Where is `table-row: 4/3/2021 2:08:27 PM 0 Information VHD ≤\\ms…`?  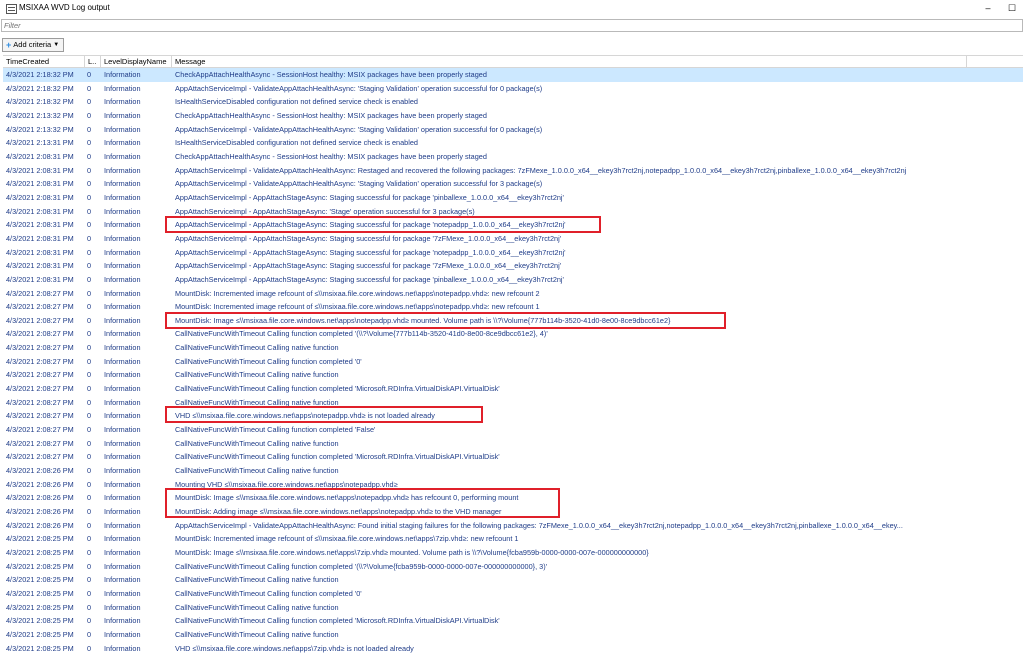 table-row: 4/3/2021 2:08:27 PM 0 Information VHD ≤\\ms… is located at coordinates (513, 416).